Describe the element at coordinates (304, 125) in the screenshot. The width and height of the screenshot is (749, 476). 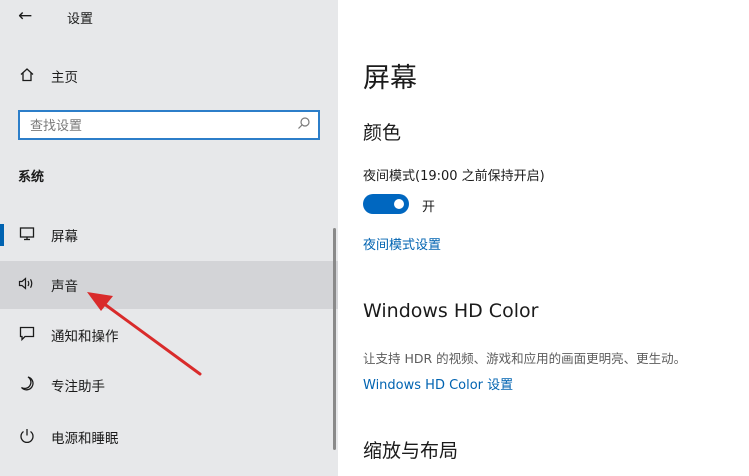
I see `search-icon` at that location.